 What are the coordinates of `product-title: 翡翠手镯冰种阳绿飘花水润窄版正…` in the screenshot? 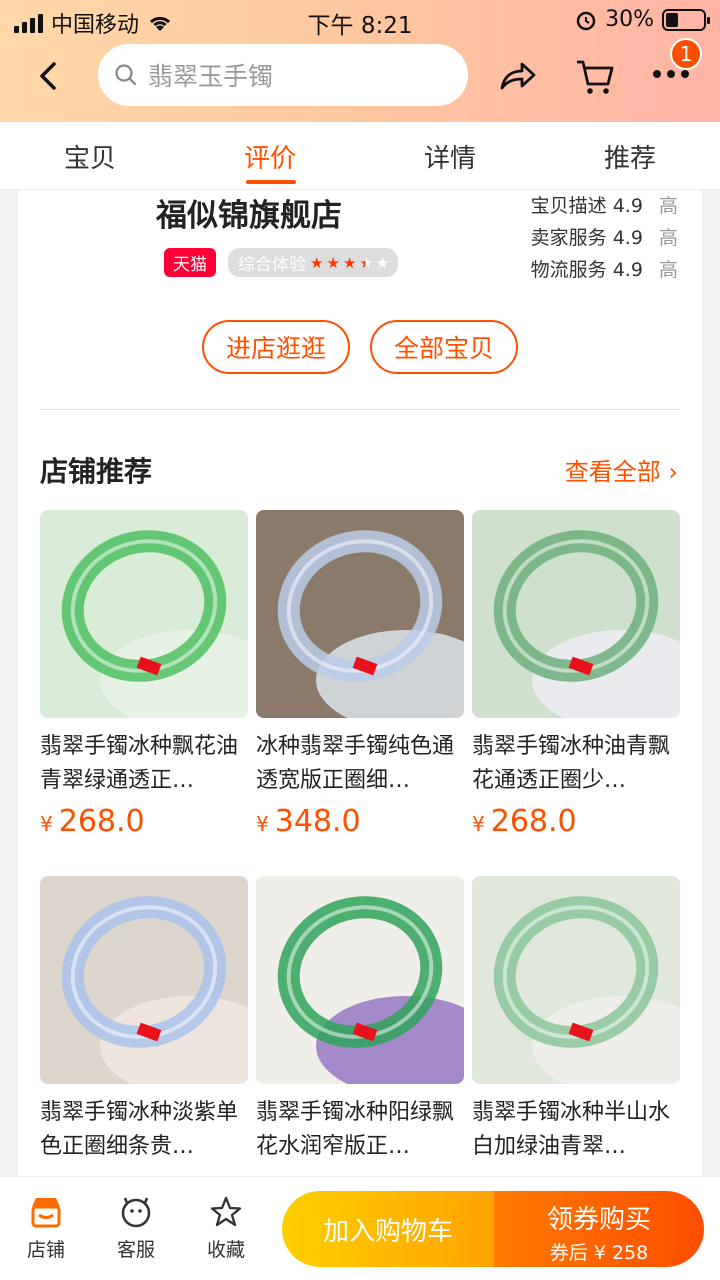 It's located at (360, 1130).